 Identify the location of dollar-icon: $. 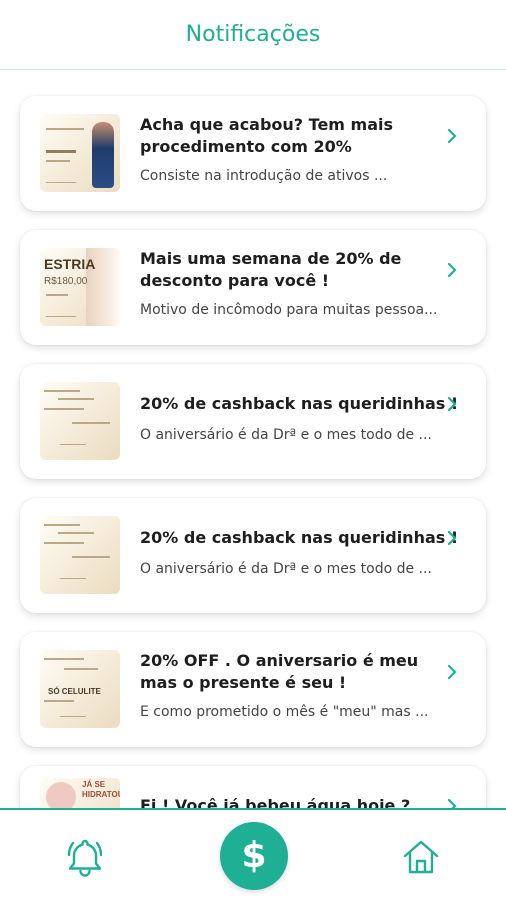
(254, 855).